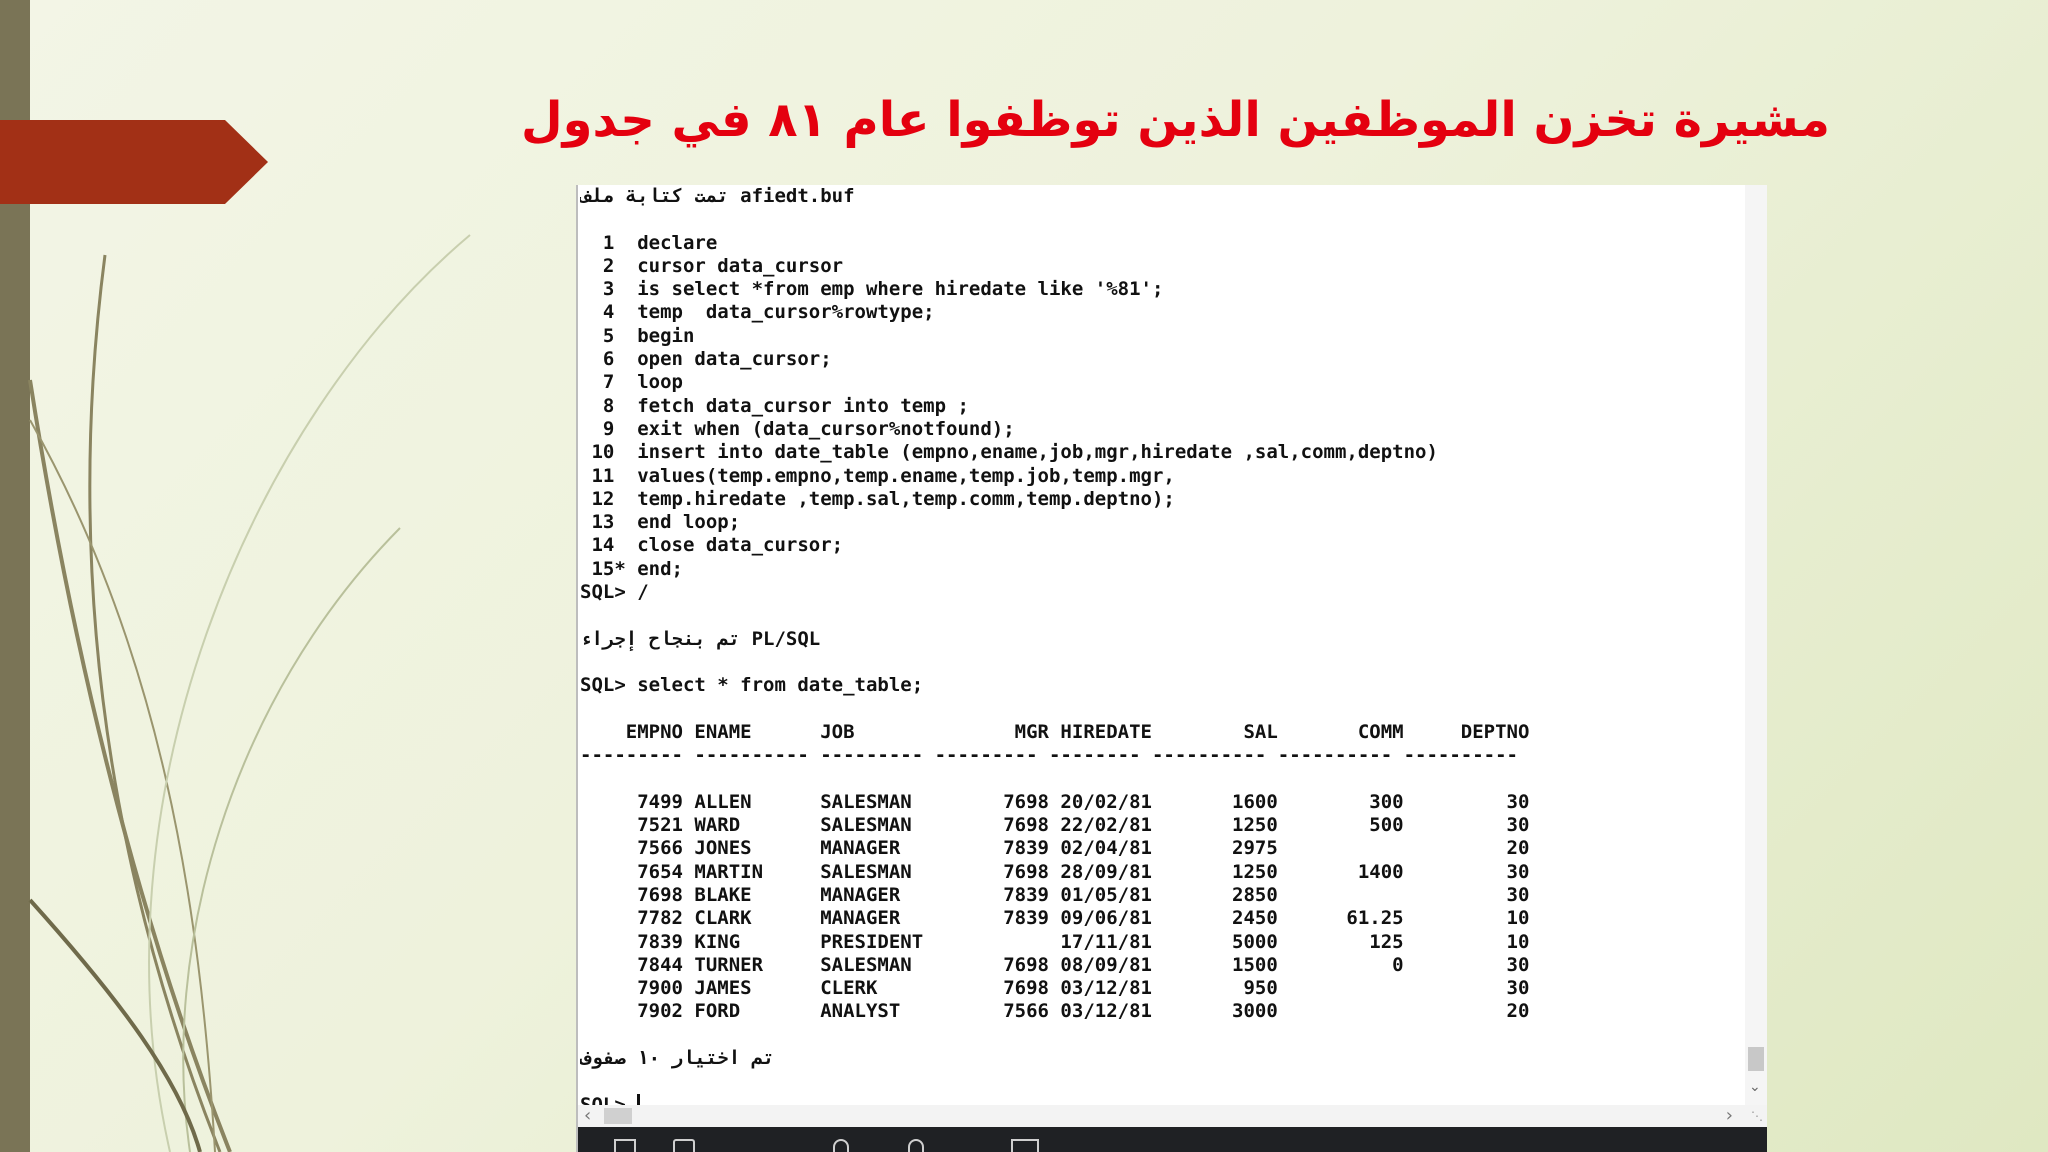  I want to click on console-line: SQL> /, so click(614, 592).